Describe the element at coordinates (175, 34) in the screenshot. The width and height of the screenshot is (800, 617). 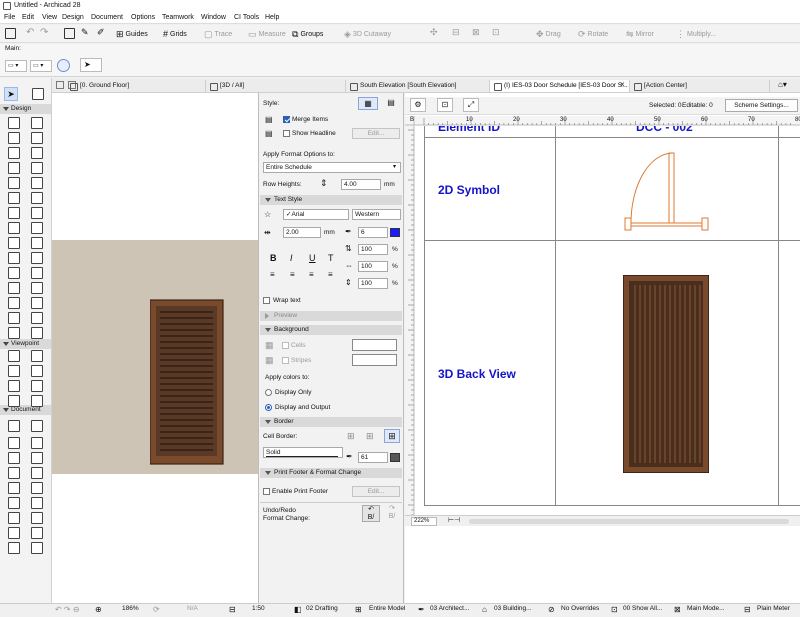
I see `grids-button: # Grids` at that location.